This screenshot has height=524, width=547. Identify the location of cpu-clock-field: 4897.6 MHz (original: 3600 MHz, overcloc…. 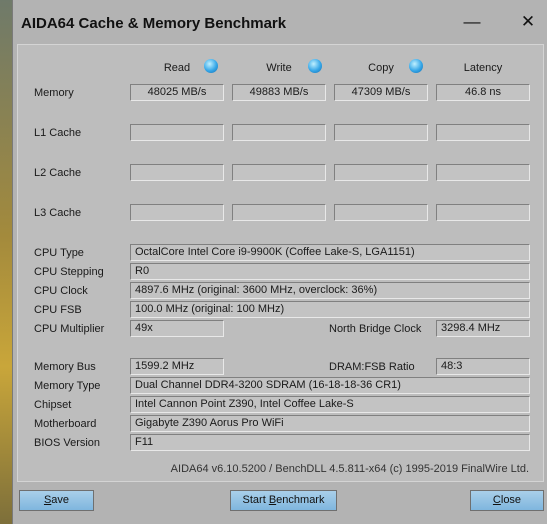
(330, 290).